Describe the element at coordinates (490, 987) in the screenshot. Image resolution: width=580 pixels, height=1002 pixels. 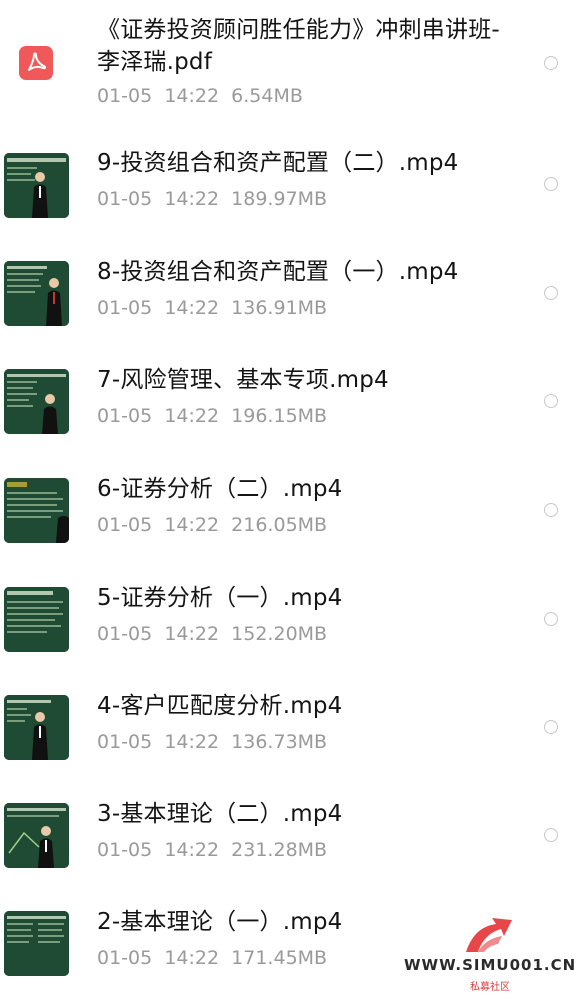
I see `watermark-subtitle: 私募社区` at that location.